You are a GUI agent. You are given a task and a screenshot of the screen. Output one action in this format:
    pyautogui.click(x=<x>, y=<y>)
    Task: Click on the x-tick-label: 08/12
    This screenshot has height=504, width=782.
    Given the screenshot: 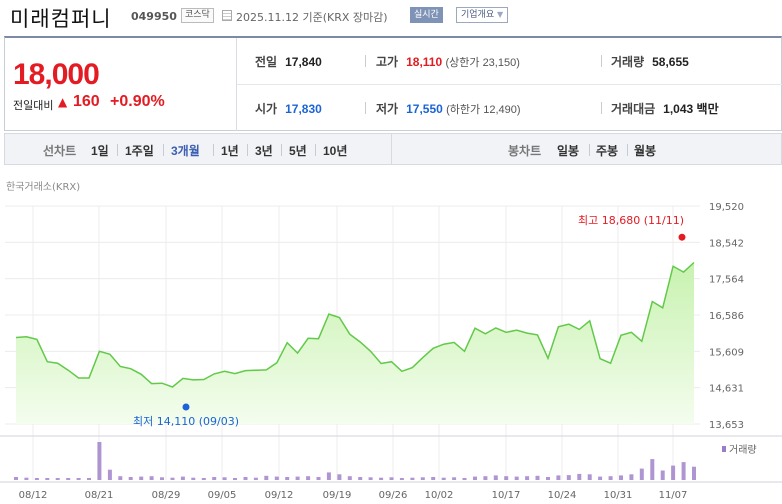 What is the action you would take?
    pyautogui.click(x=33, y=495)
    